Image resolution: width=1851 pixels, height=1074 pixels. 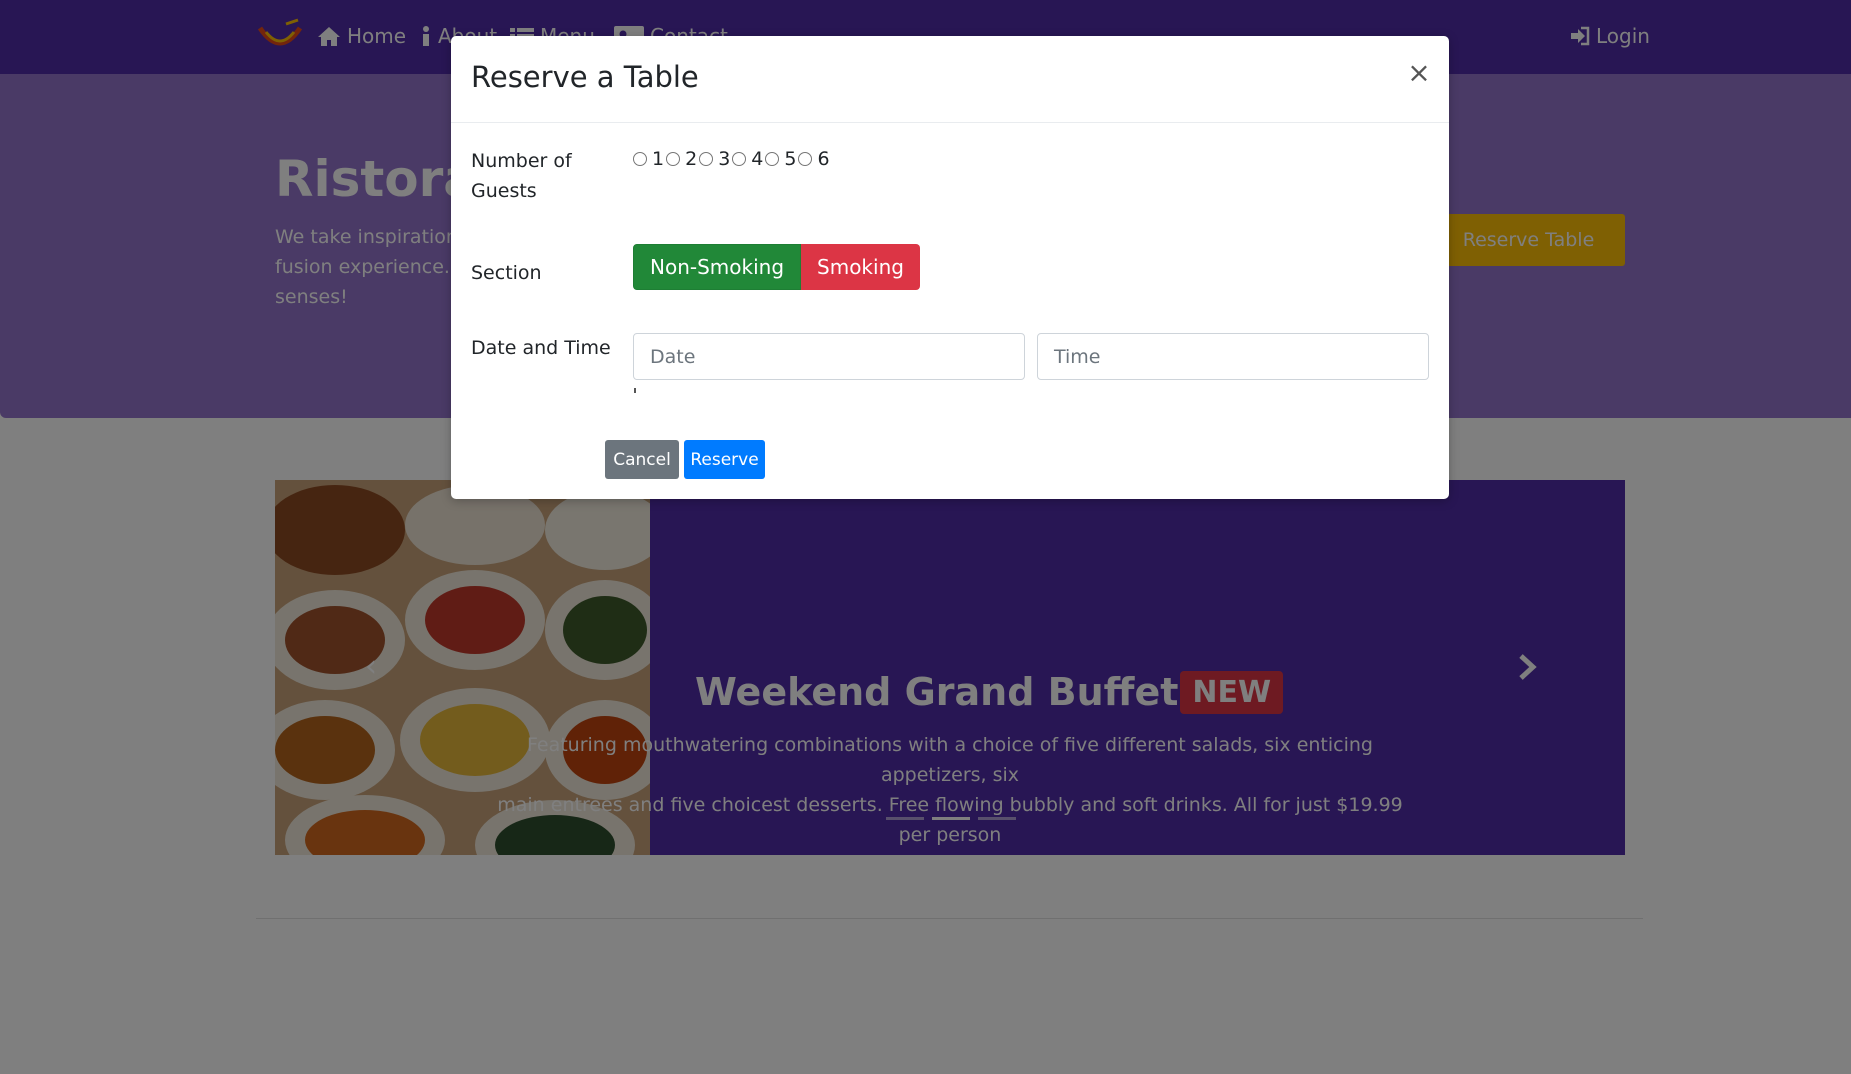 I want to click on guests-label: Number of Guests, so click(x=521, y=176).